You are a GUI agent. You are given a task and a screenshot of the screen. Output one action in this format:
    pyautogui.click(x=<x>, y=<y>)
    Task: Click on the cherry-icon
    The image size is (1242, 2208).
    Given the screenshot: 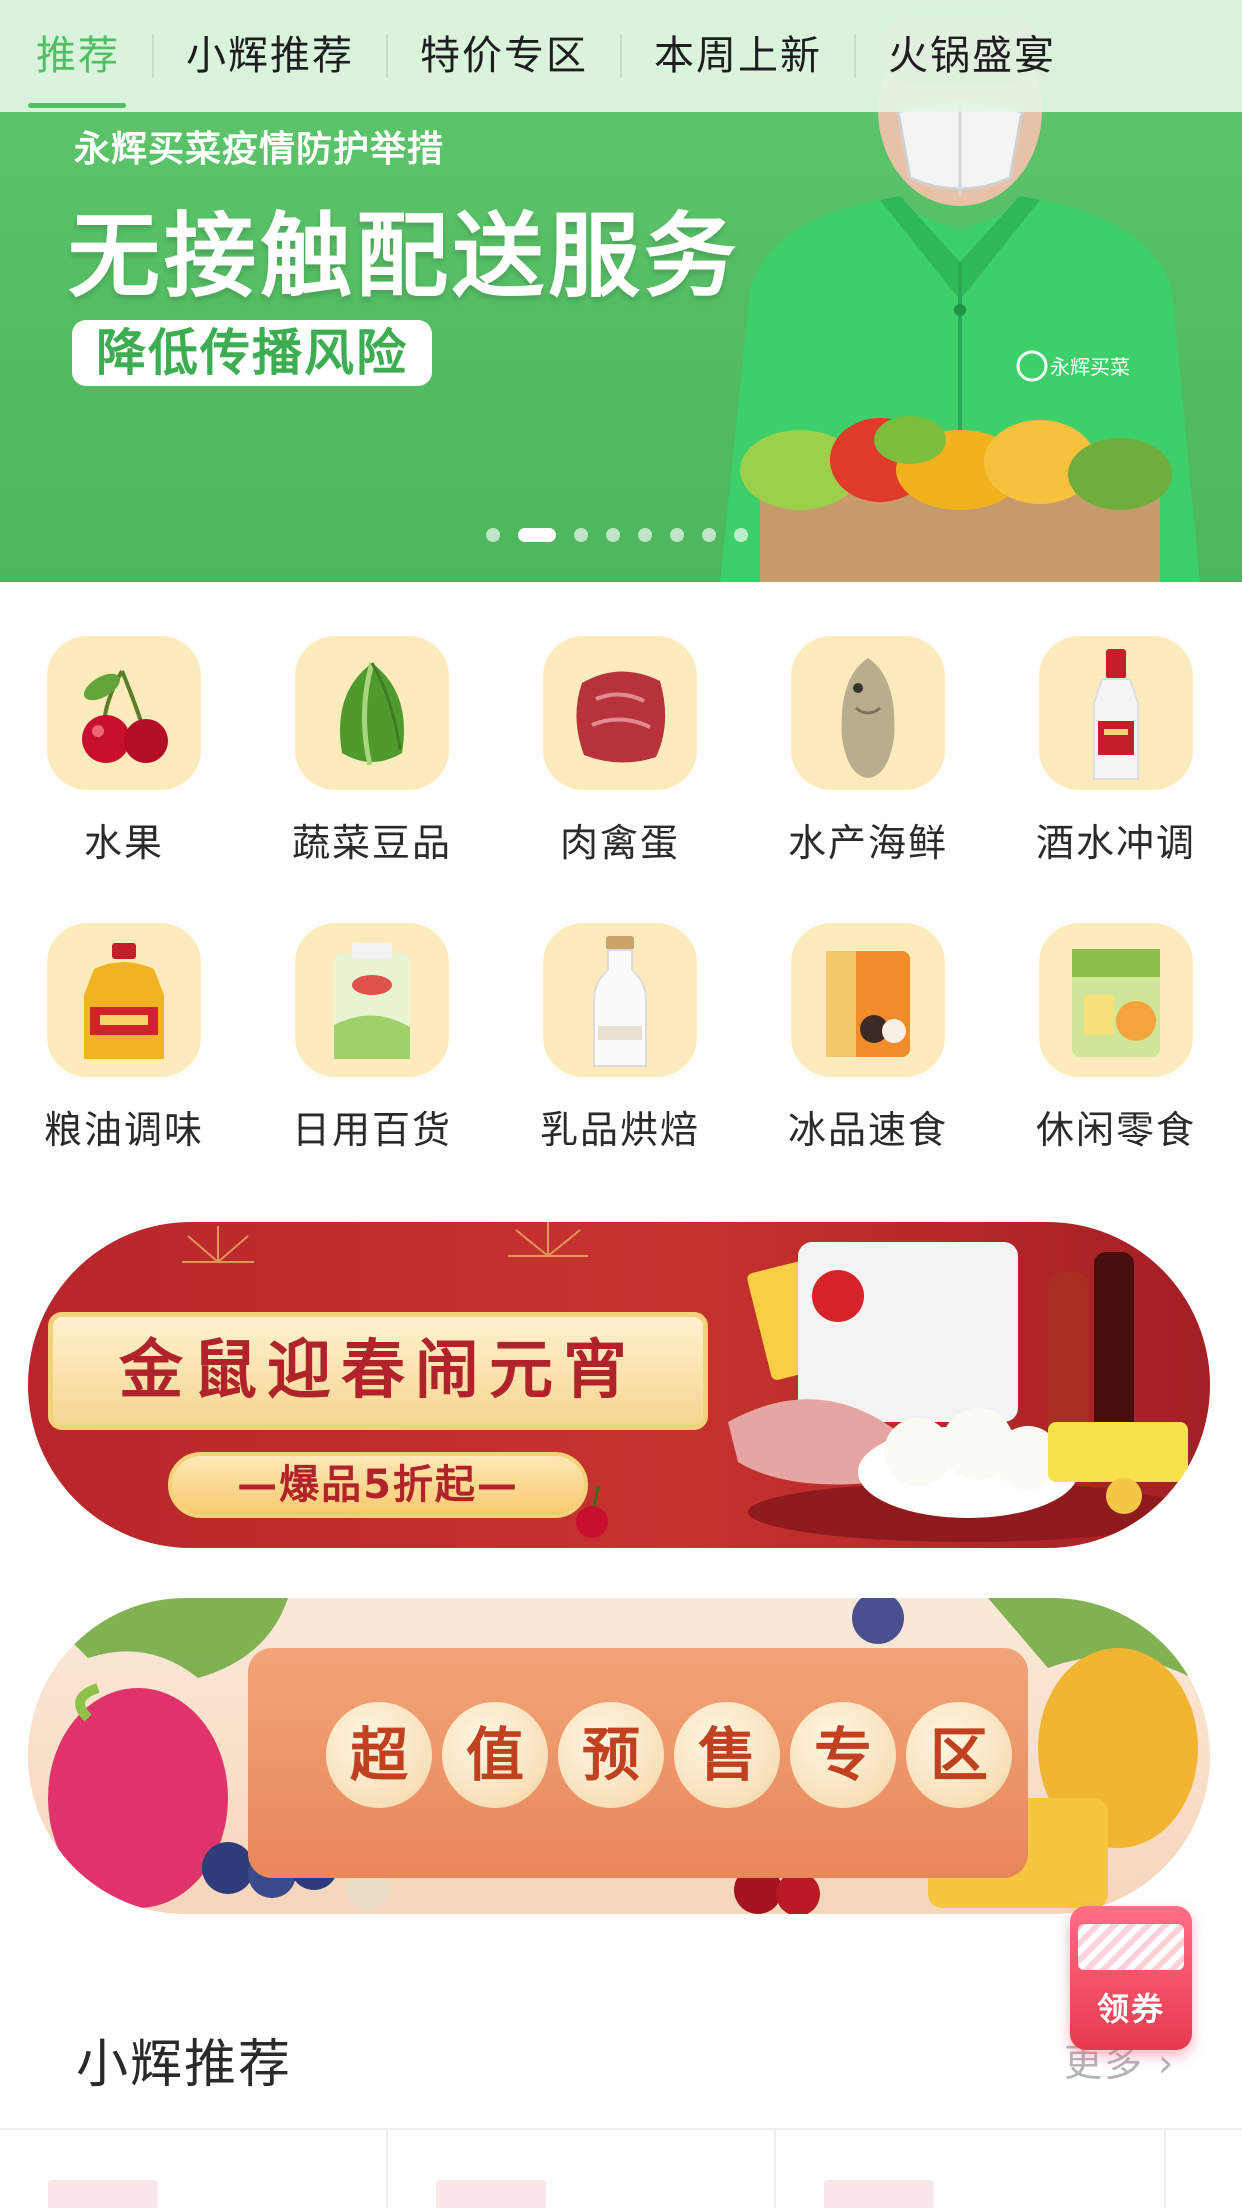 What is the action you would take?
    pyautogui.click(x=125, y=716)
    